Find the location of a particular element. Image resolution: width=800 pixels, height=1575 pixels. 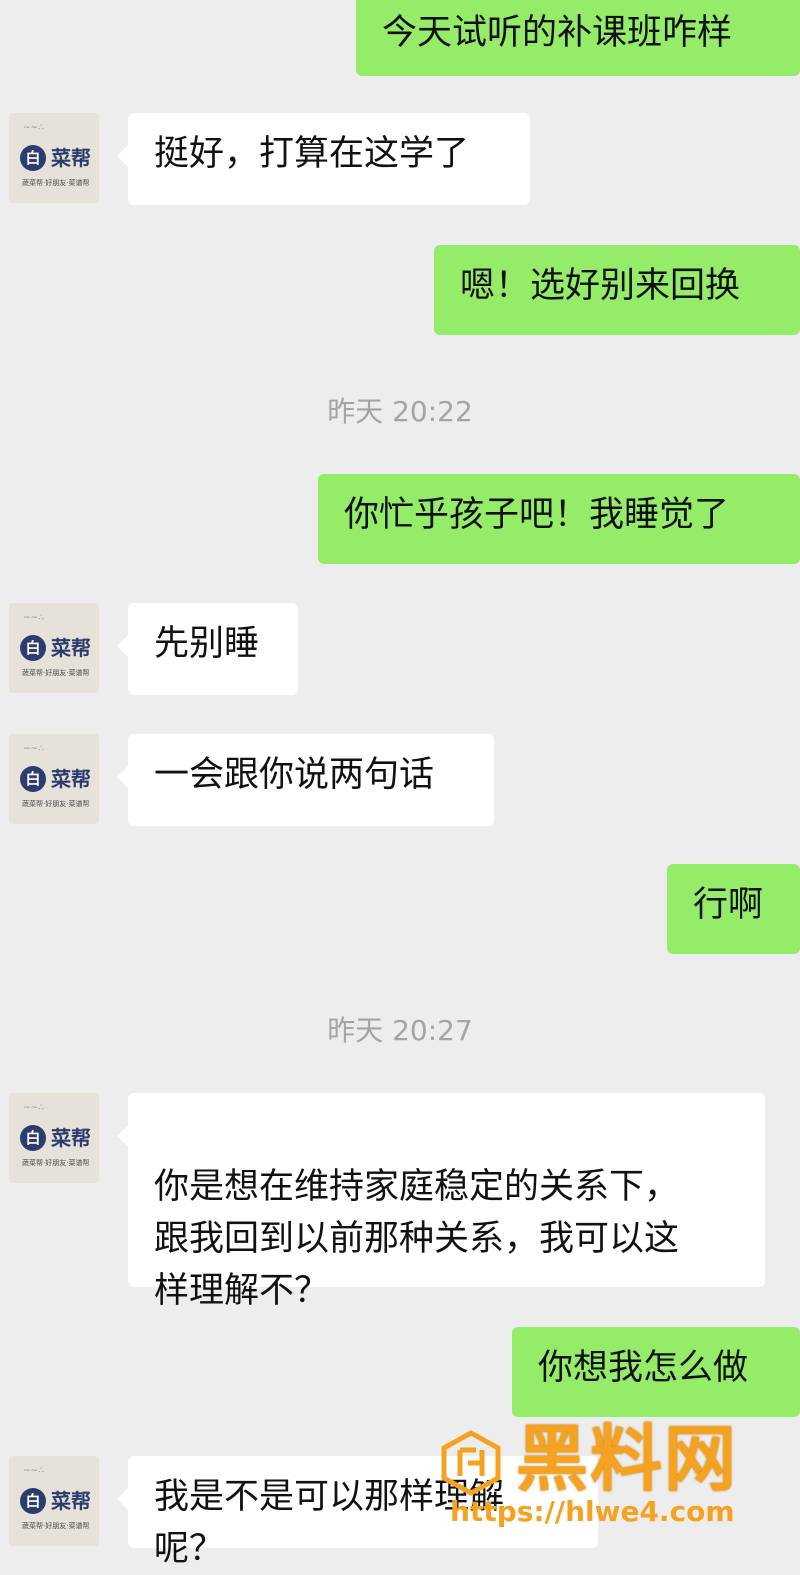

message-text: 今天试听的补课班咋样 is located at coordinates (557, 33).